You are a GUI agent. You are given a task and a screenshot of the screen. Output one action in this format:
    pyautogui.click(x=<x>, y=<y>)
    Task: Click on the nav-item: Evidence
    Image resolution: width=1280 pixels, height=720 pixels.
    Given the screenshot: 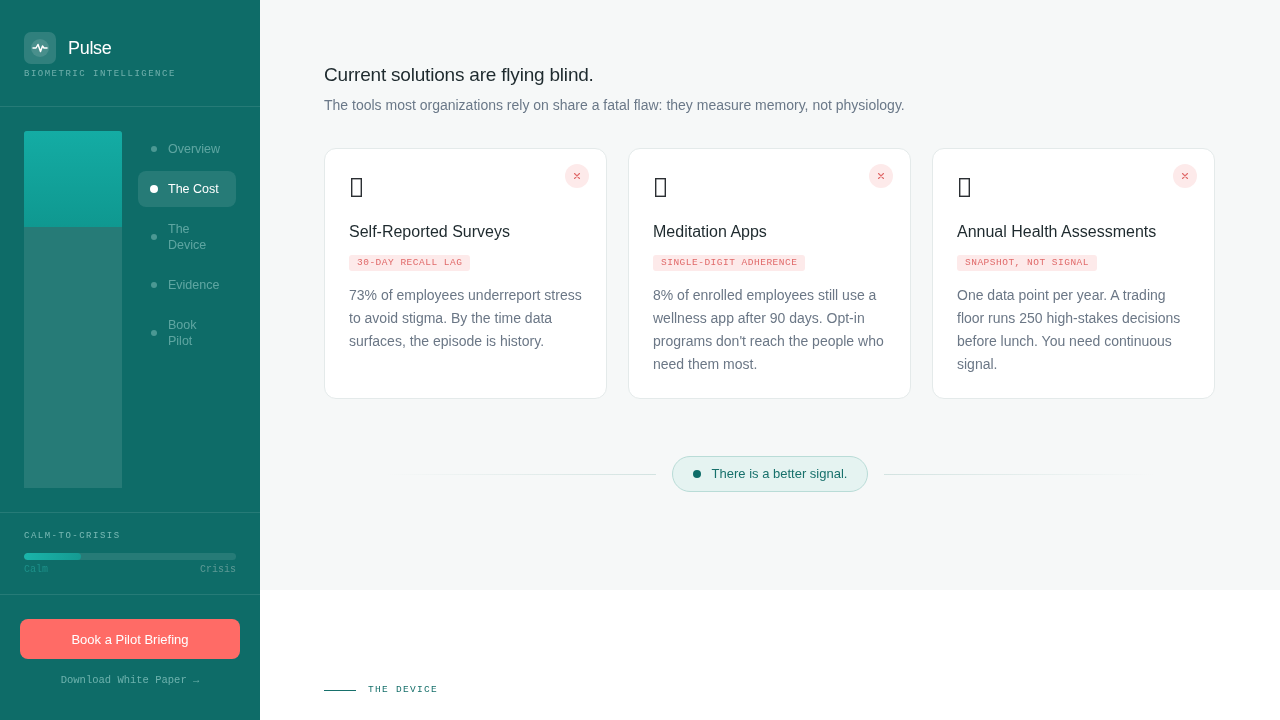 What is the action you would take?
    pyautogui.click(x=187, y=285)
    